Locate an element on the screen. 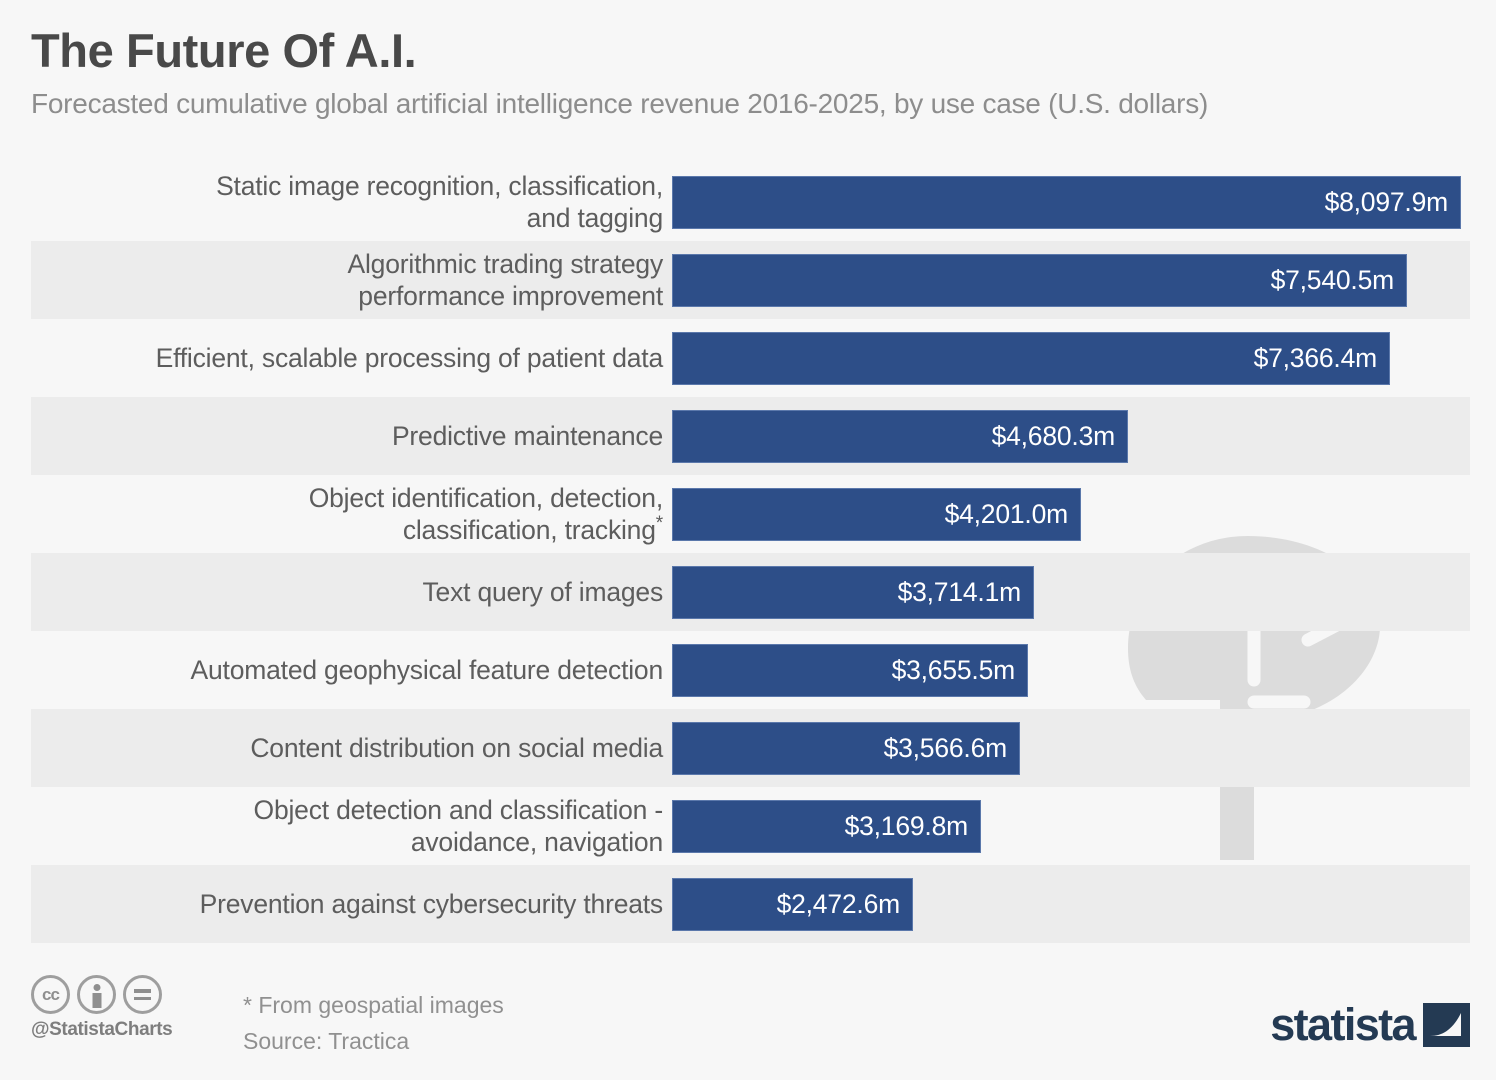 Image resolution: width=1496 pixels, height=1080 pixels. row-label-line: Algorithmic trading strategy is located at coordinates (505, 263).